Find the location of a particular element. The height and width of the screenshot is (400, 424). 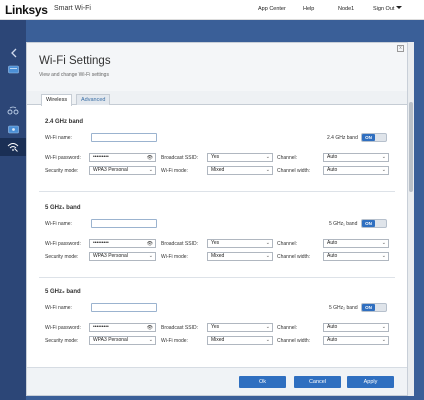

chevron-left-icon is located at coordinates (13, 52).